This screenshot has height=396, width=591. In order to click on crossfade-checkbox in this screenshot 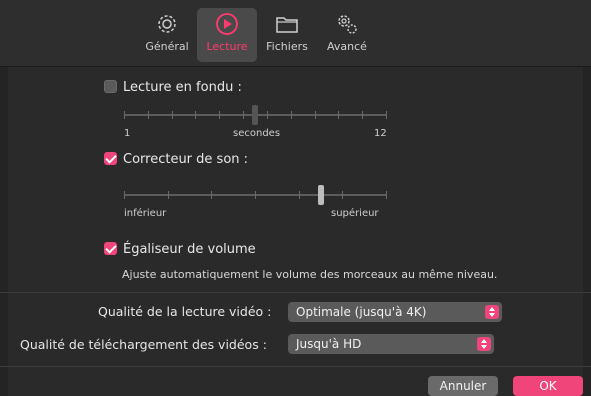, I will do `click(110, 86)`.